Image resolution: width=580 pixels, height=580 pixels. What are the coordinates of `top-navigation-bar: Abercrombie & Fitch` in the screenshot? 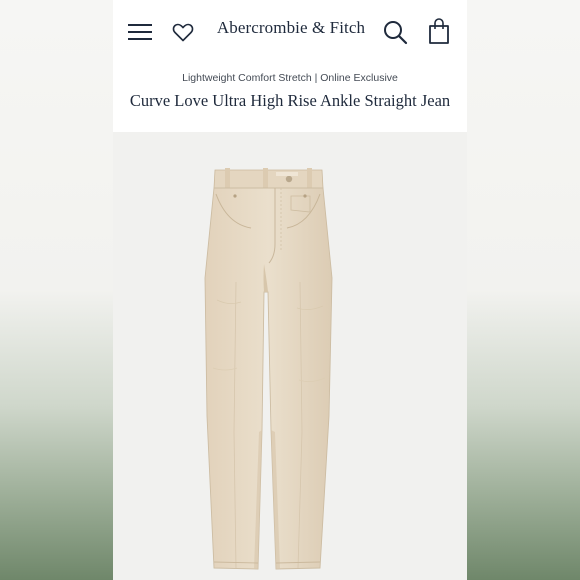 It's located at (290, 31).